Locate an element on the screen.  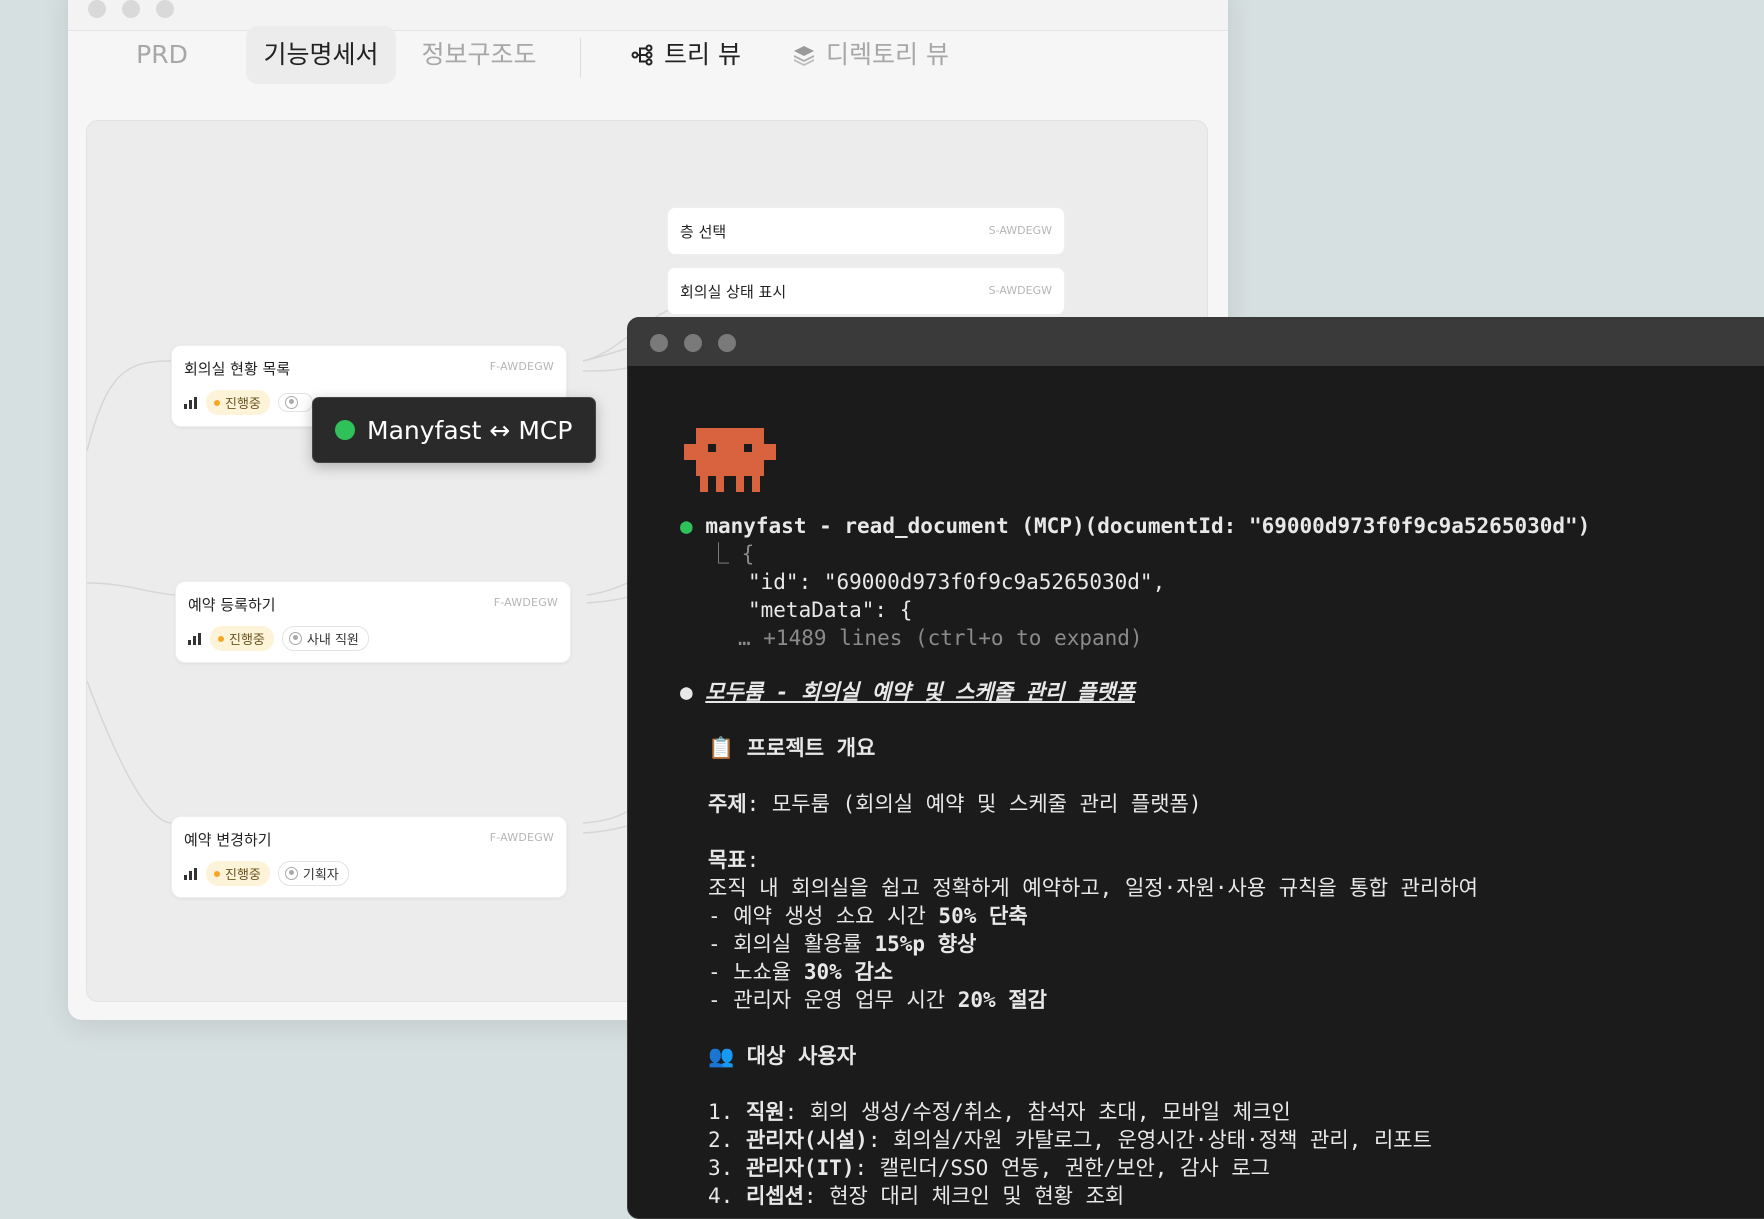
feature-node: 예약 등록하기 F-AWDEGW 진행중 사내 직원 is located at coordinates (373, 622).